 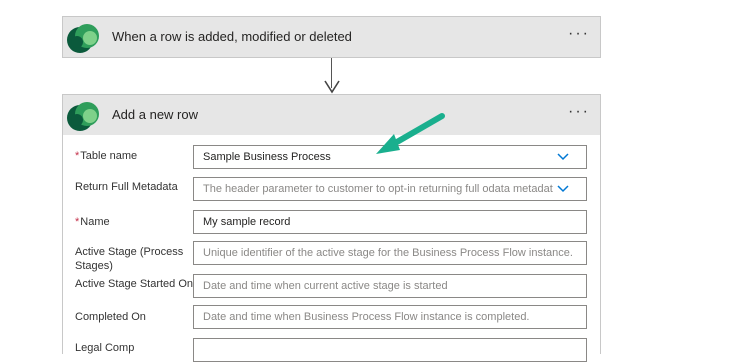 What do you see at coordinates (106, 156) in the screenshot?
I see `table-name-label: *Table name` at bounding box center [106, 156].